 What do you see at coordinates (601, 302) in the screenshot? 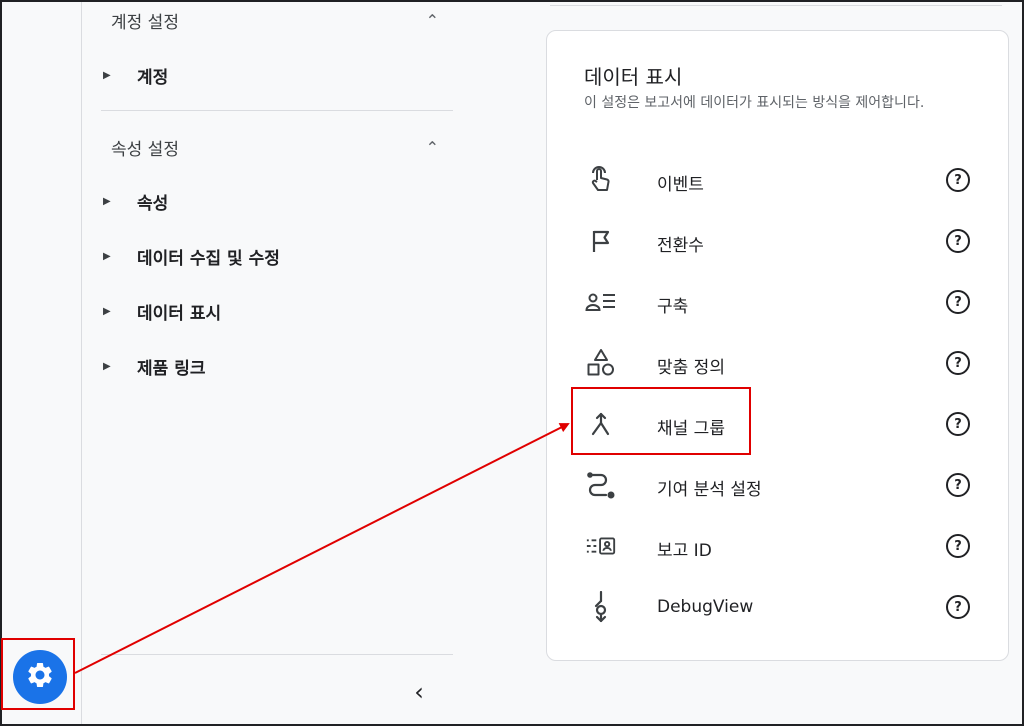
I see `audience-icon` at bounding box center [601, 302].